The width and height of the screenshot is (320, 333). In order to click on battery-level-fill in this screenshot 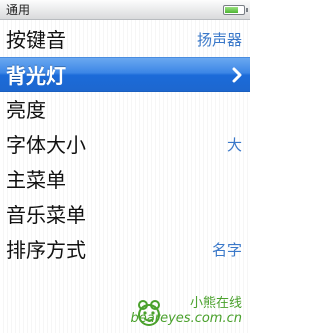, I will do `click(231, 10)`.